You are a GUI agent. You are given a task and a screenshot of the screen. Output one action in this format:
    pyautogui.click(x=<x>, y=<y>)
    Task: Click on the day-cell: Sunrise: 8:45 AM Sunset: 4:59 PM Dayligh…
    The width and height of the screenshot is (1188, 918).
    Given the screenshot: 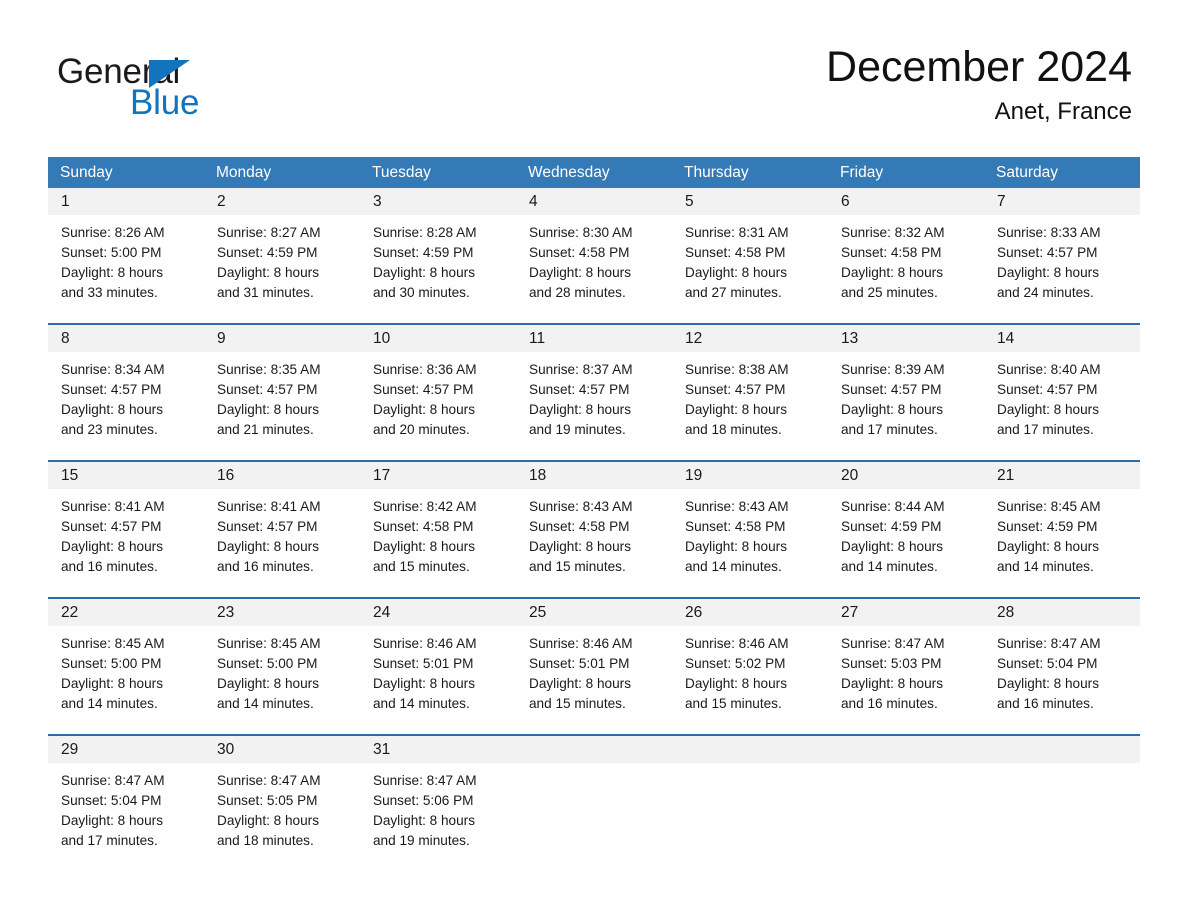 What is the action you would take?
    pyautogui.click(x=1062, y=543)
    